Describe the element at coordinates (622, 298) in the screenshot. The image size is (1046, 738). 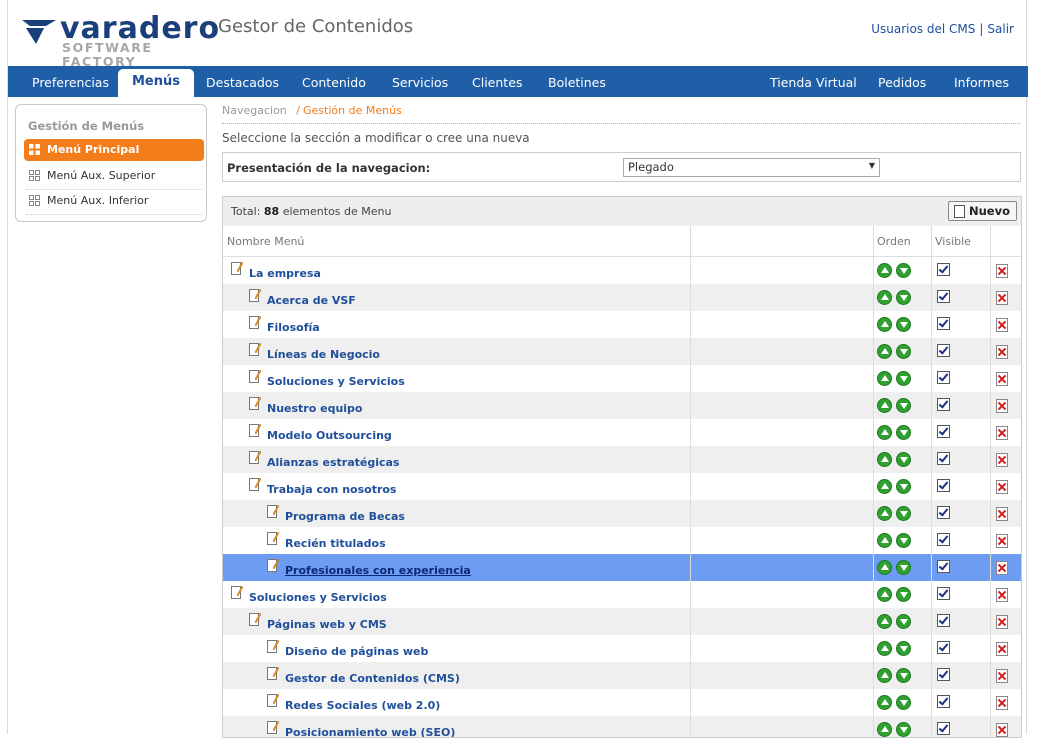
I see `table-row: Acerca de VSF` at that location.